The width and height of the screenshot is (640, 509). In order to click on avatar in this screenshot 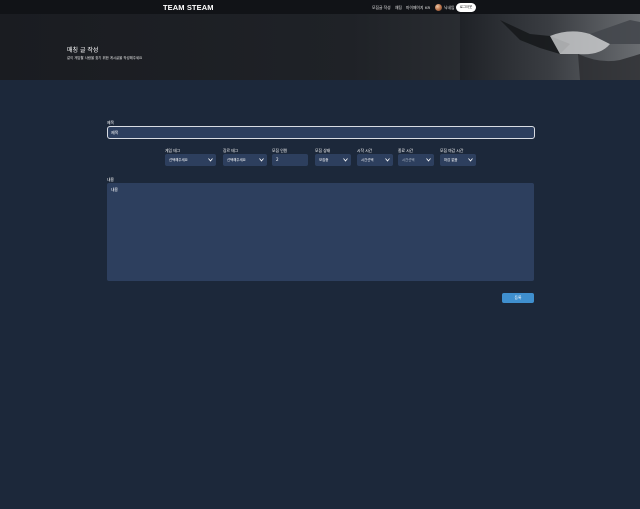, I will do `click(438, 7)`.